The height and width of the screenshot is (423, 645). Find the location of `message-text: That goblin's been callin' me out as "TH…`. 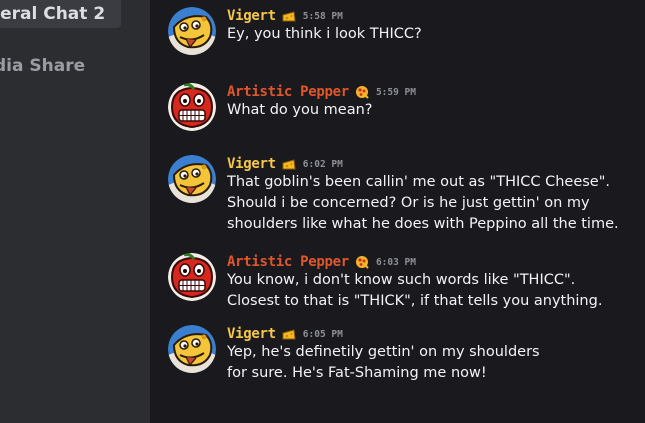

message-text: That goblin's been callin' me out as "TH… is located at coordinates (423, 203).